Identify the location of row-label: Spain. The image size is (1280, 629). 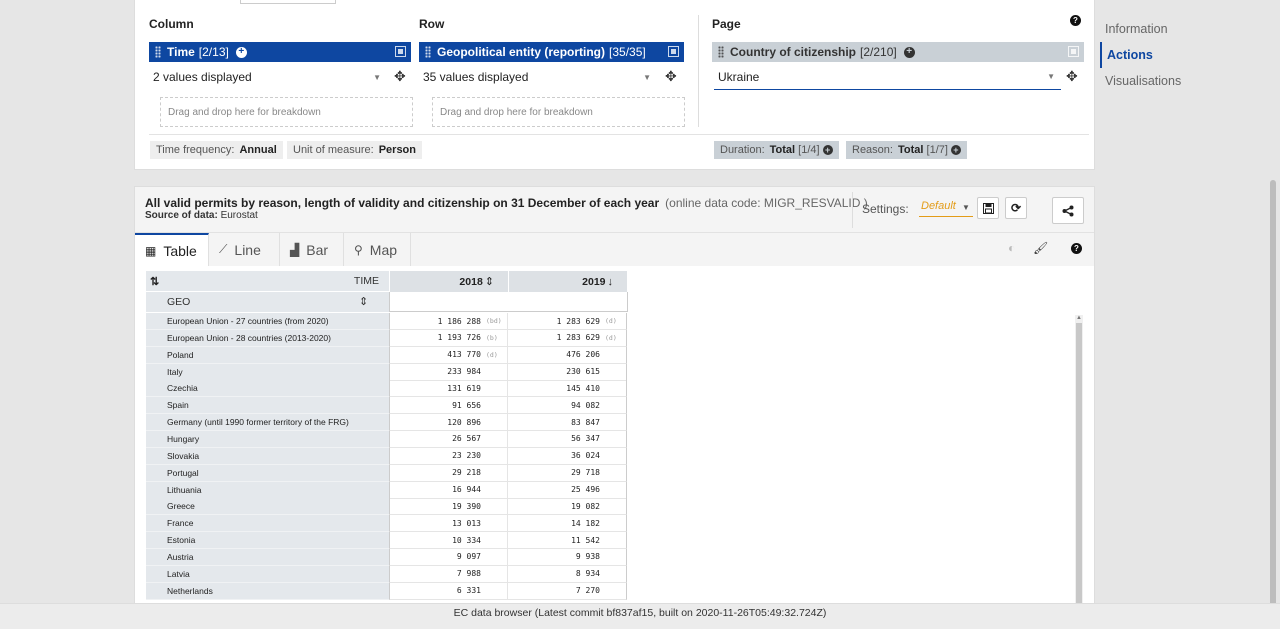
(267, 406).